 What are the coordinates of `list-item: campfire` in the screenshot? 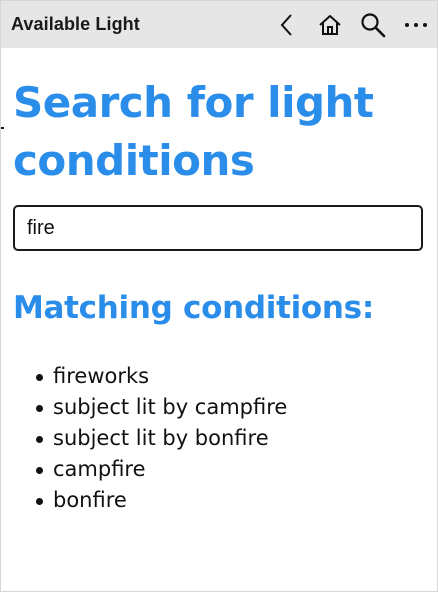 It's located at (229, 469).